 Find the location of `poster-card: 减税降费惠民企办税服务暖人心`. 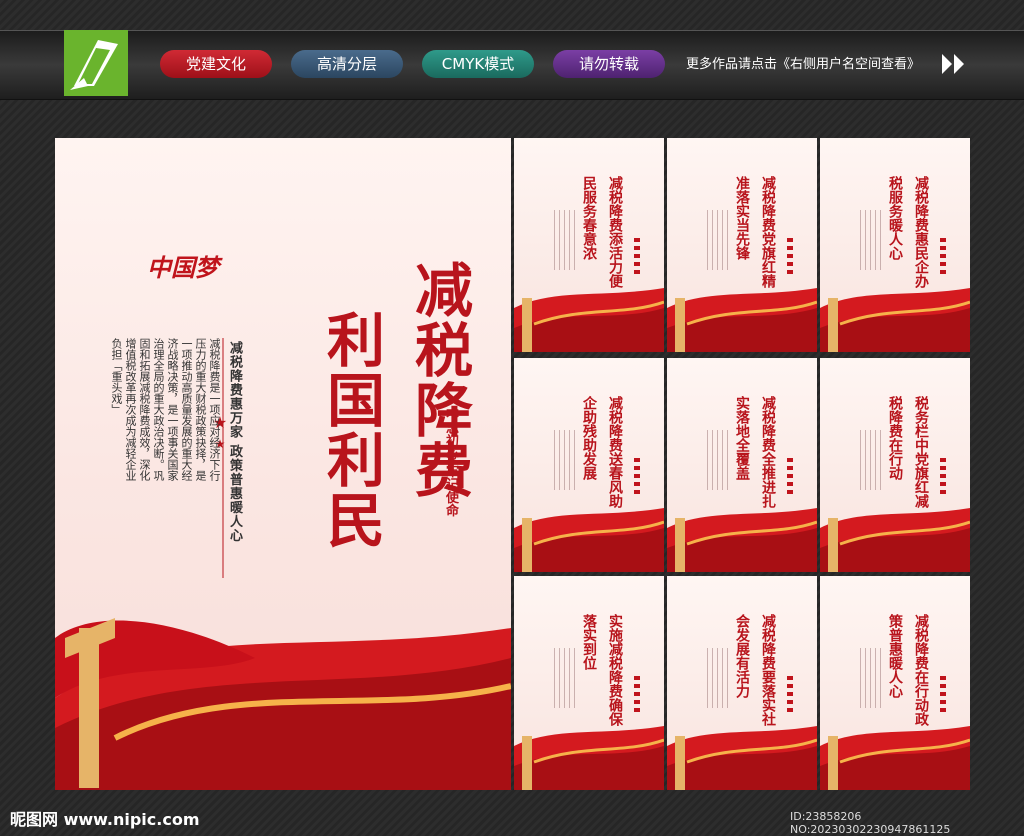

poster-card: 减税降费惠民企办税服务暖人心 is located at coordinates (895, 245).